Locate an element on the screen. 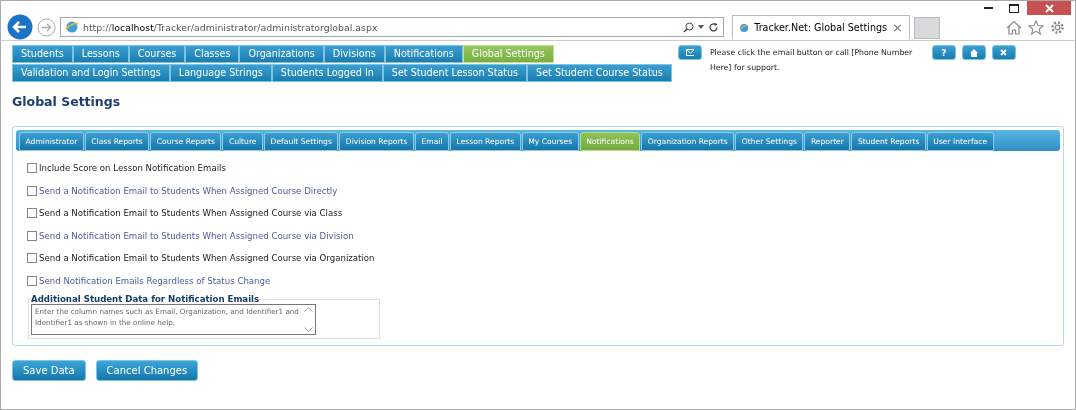 The height and width of the screenshot is (410, 1076). group-legend: Additional Student Data for Notification Emails is located at coordinates (145, 299).